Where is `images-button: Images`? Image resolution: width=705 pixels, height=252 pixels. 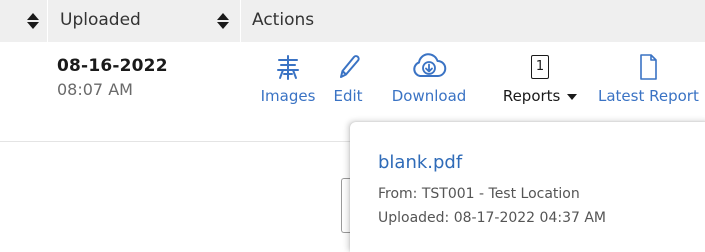
images-button: Images is located at coordinates (288, 78).